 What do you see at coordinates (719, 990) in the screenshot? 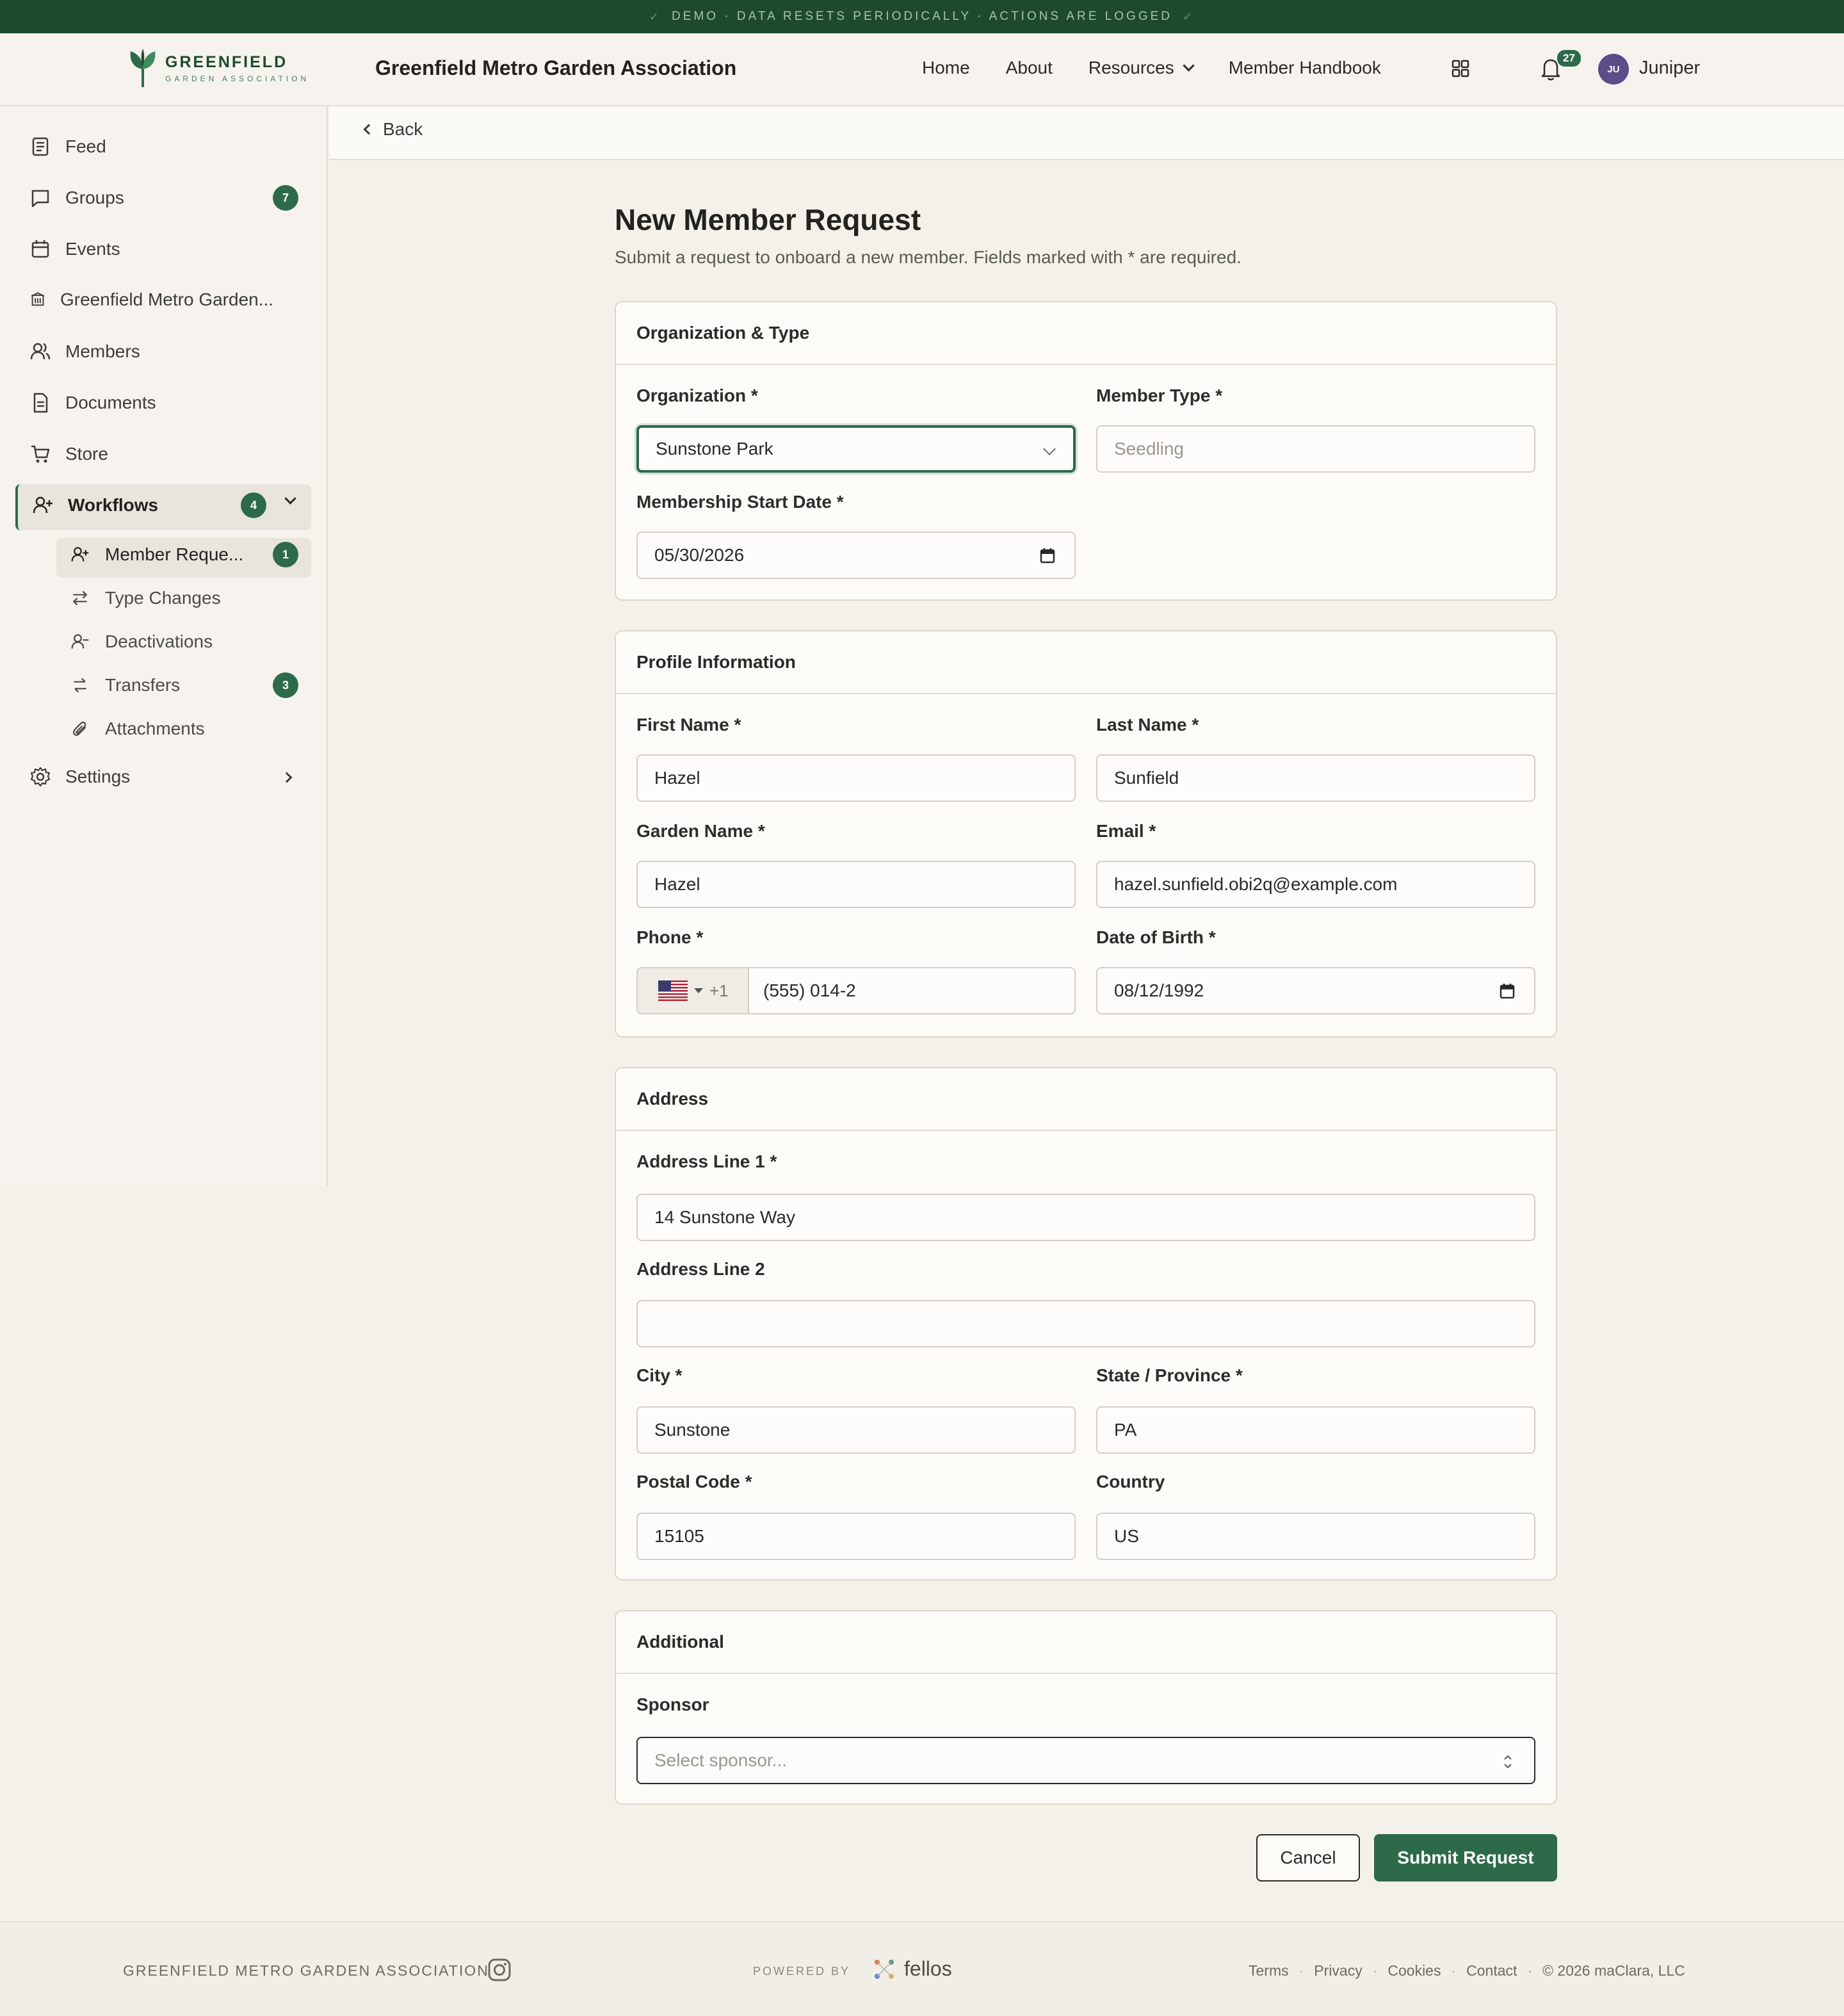
I see `country-code: +1` at bounding box center [719, 990].